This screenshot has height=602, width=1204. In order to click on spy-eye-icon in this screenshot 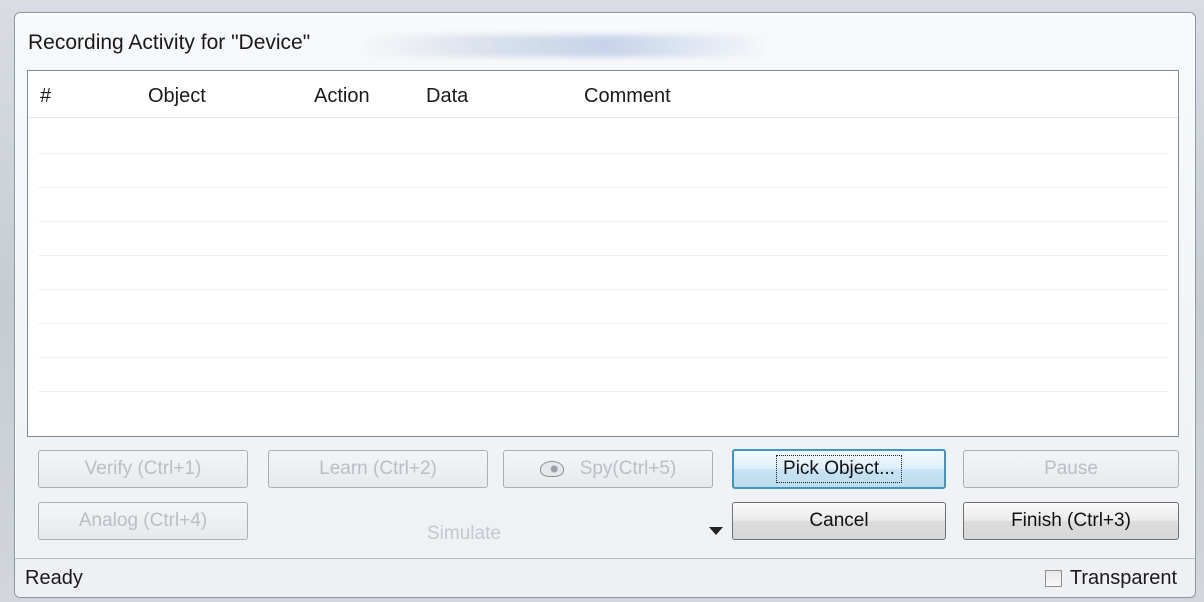, I will do `click(551, 469)`.